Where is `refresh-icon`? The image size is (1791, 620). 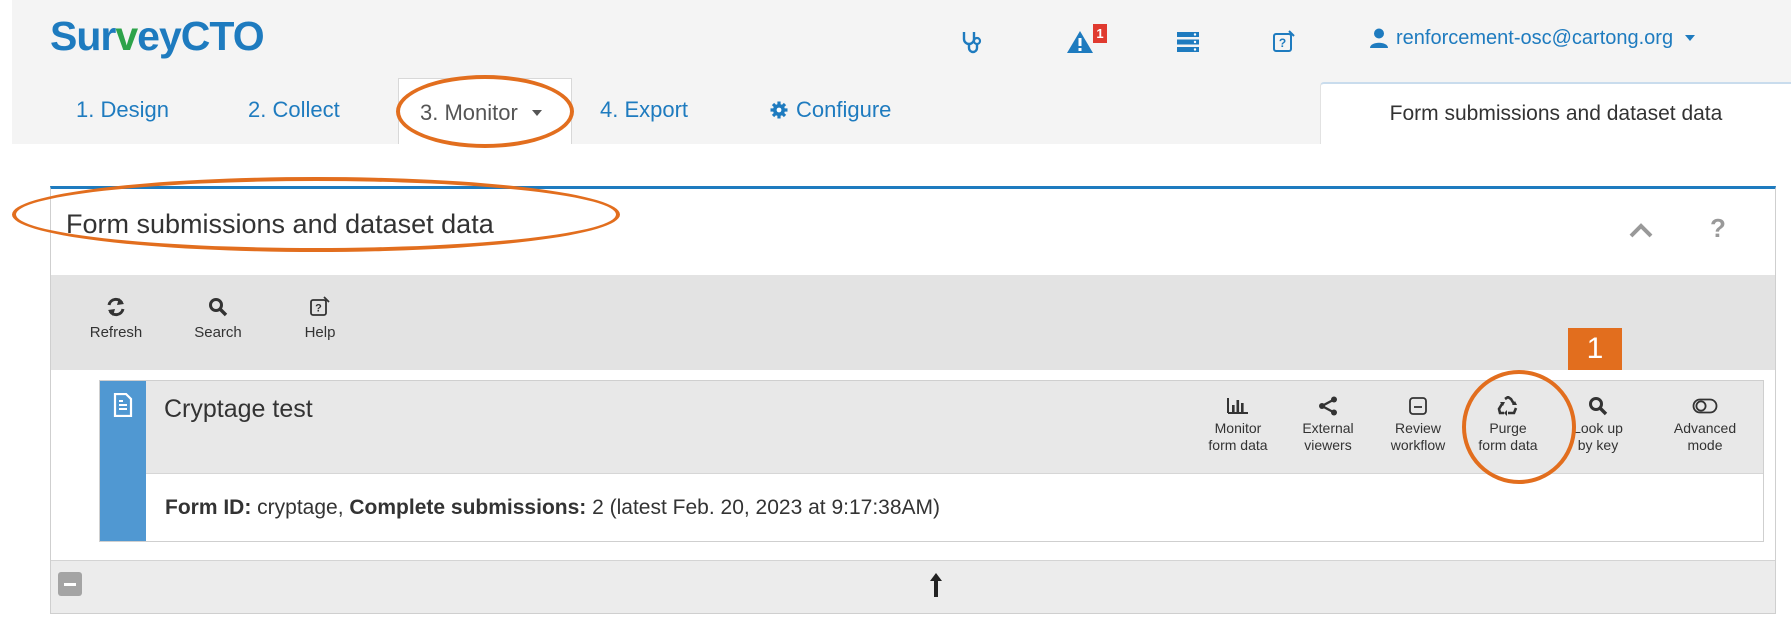
refresh-icon is located at coordinates (116, 307).